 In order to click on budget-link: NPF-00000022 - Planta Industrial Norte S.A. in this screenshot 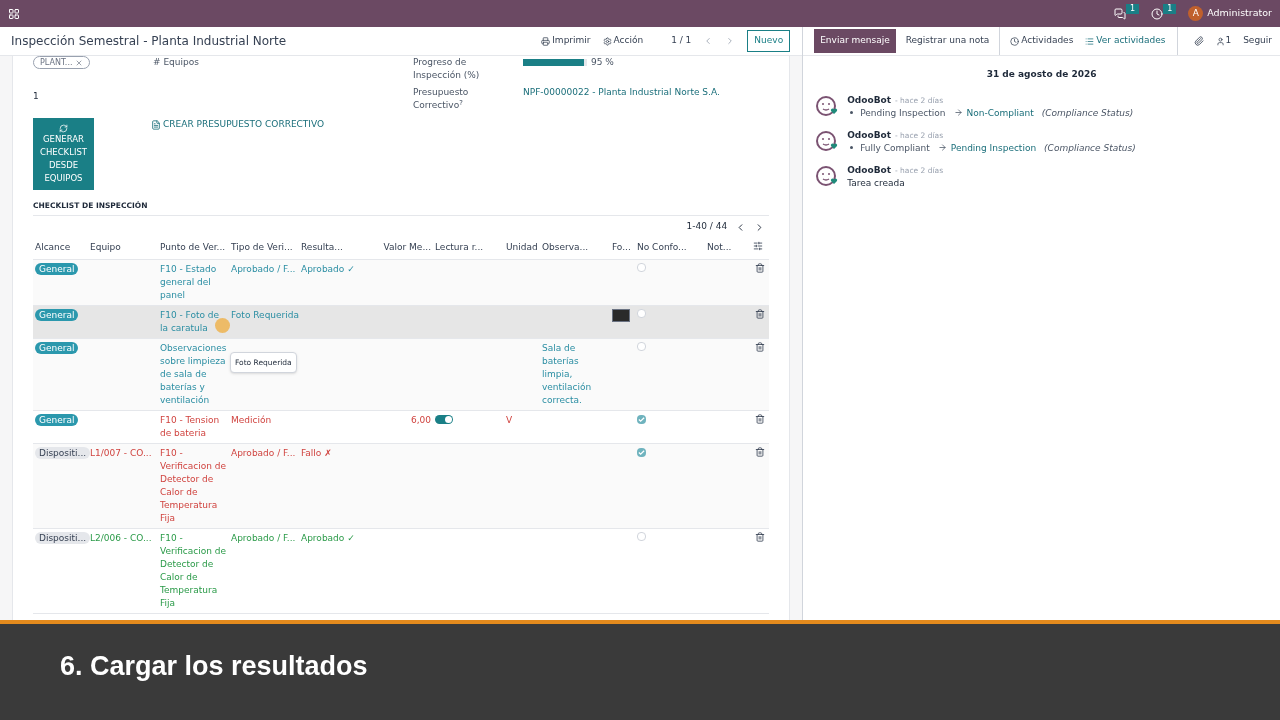, I will do `click(646, 93)`.